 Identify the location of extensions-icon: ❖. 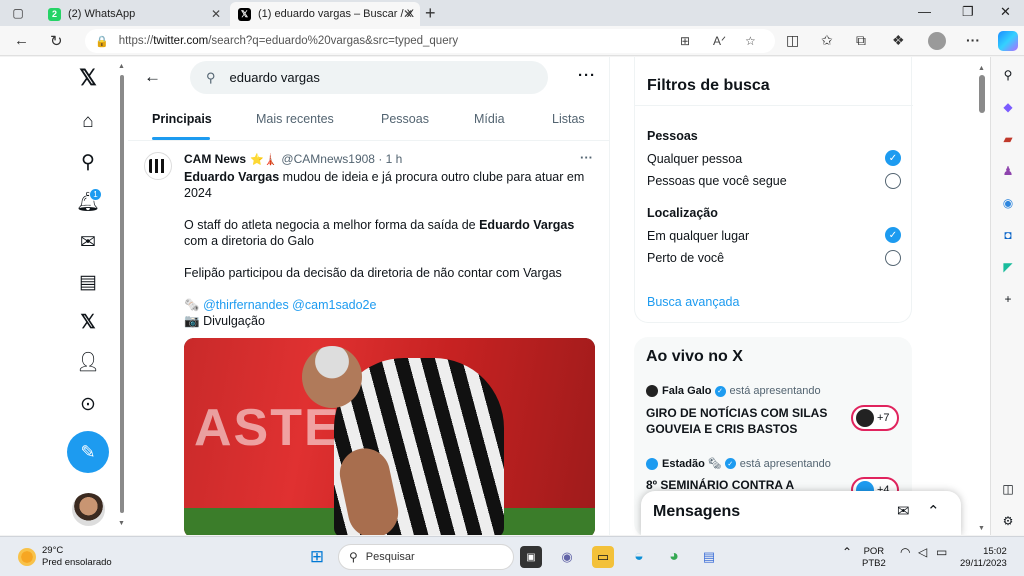
(898, 40).